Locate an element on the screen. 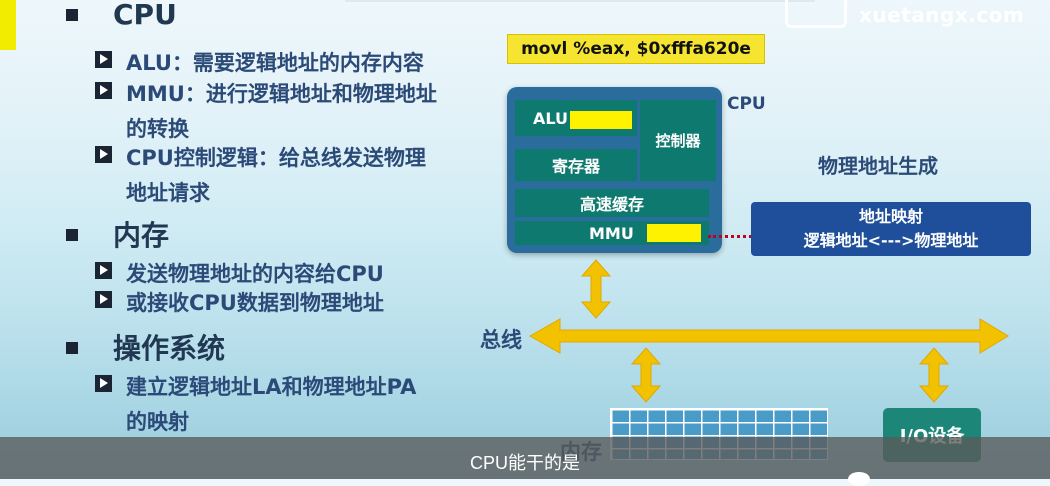 The width and height of the screenshot is (1050, 486). cpu-bus-arrow is located at coordinates (596, 289).